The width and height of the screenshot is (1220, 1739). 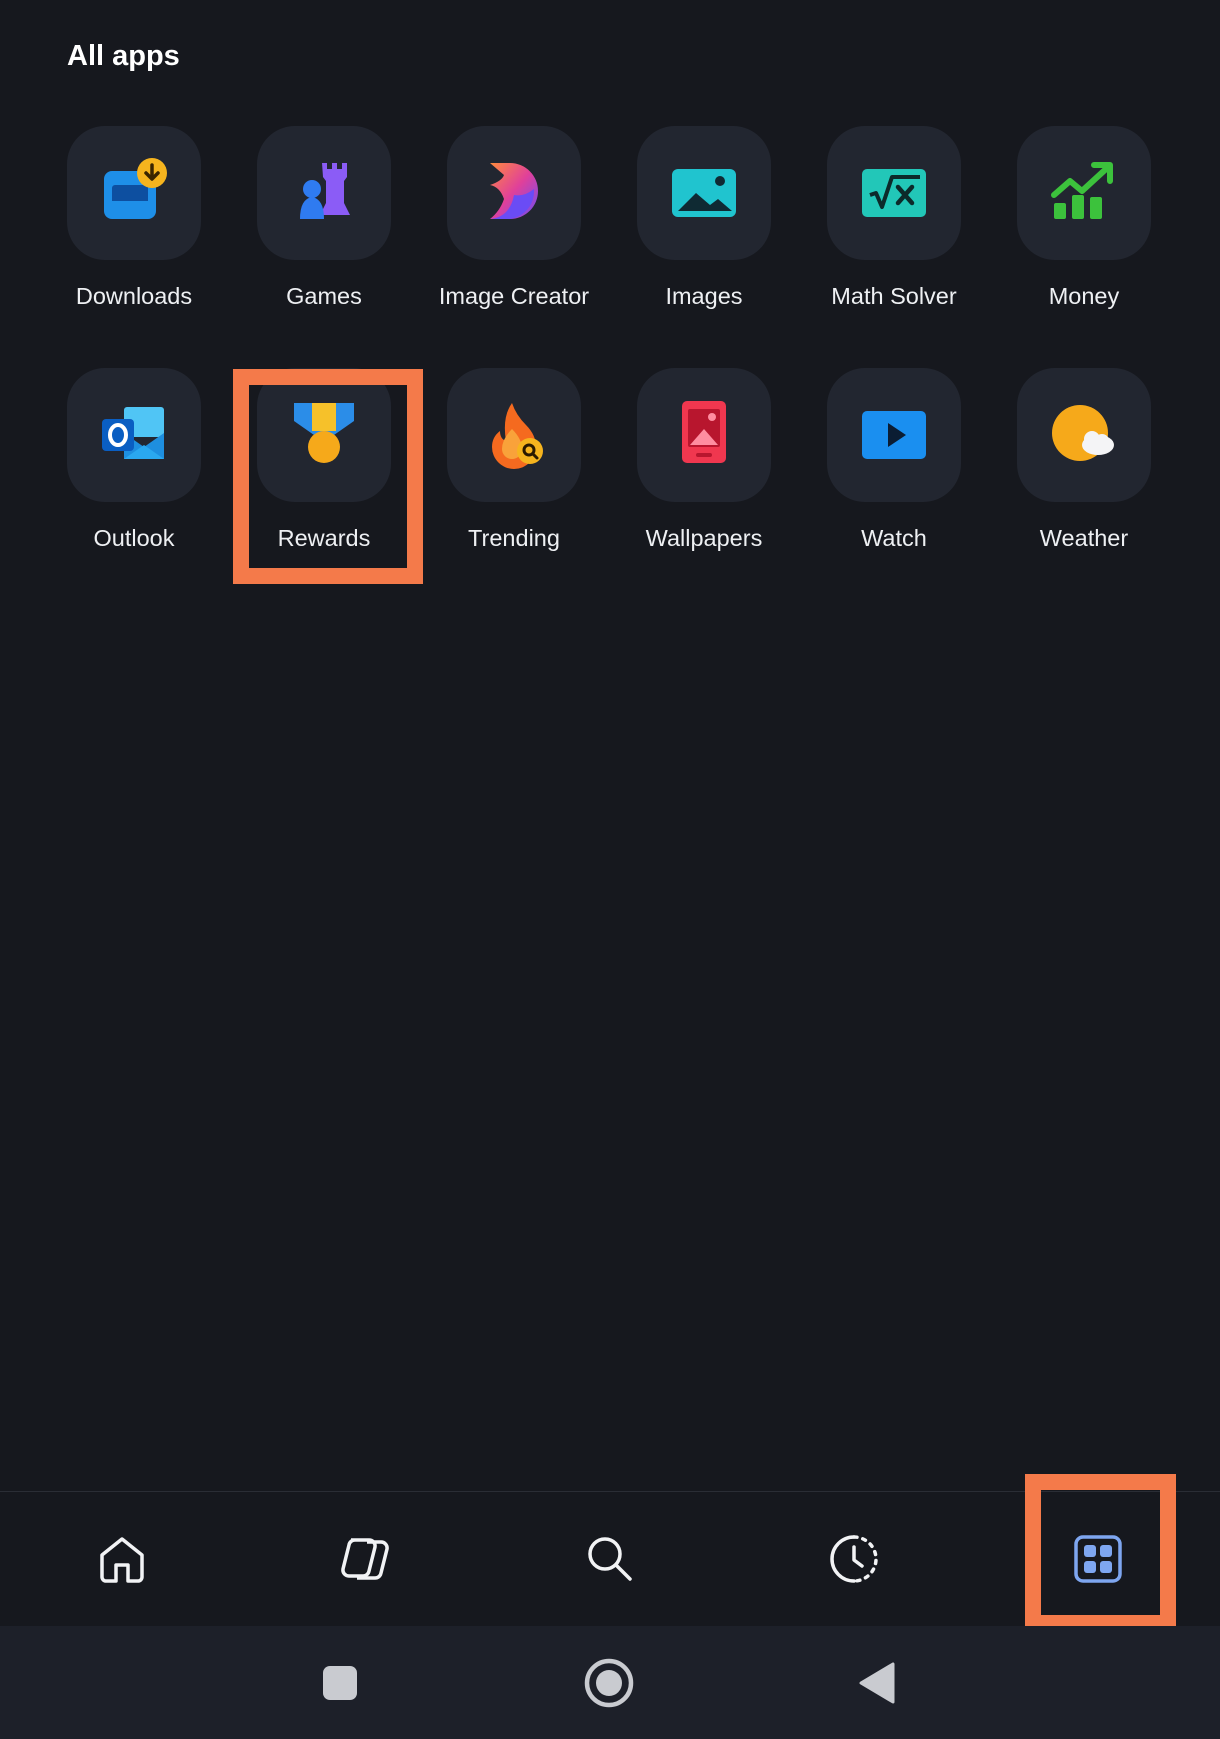 I want to click on nav-copilot-button, so click(x=366, y=1559).